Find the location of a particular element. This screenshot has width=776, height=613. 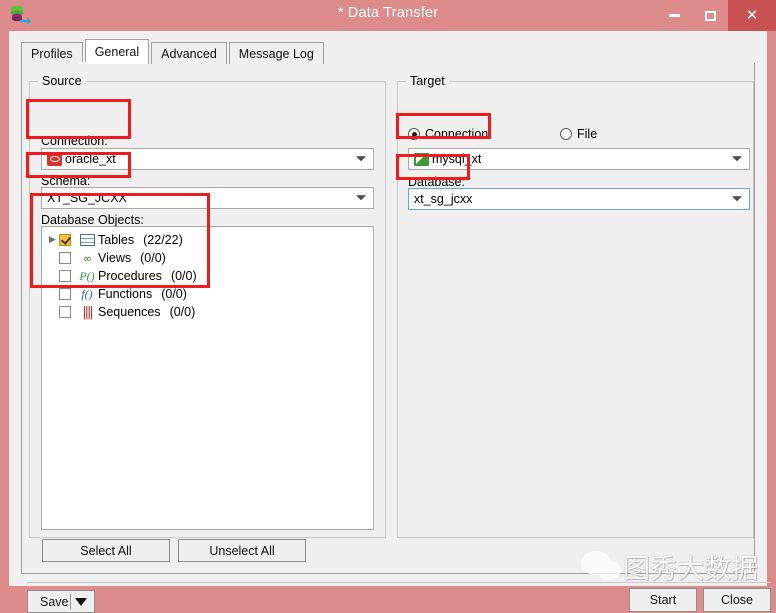

oracle-connection-icon is located at coordinates (54, 159).